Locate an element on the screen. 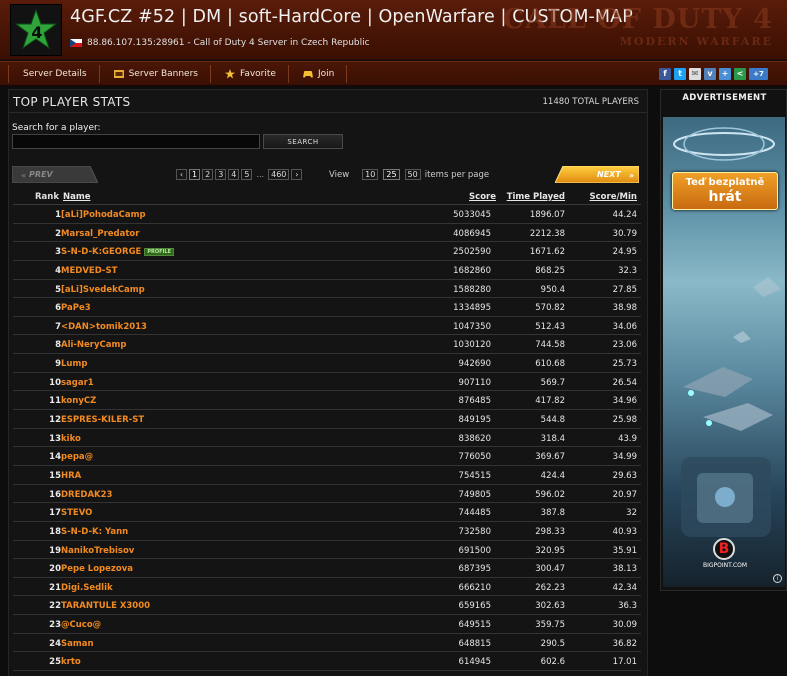 The height and width of the screenshot is (676, 787). game-logo: CALL OF DUTY 4 MODERN WARFARE is located at coordinates (637, 26).